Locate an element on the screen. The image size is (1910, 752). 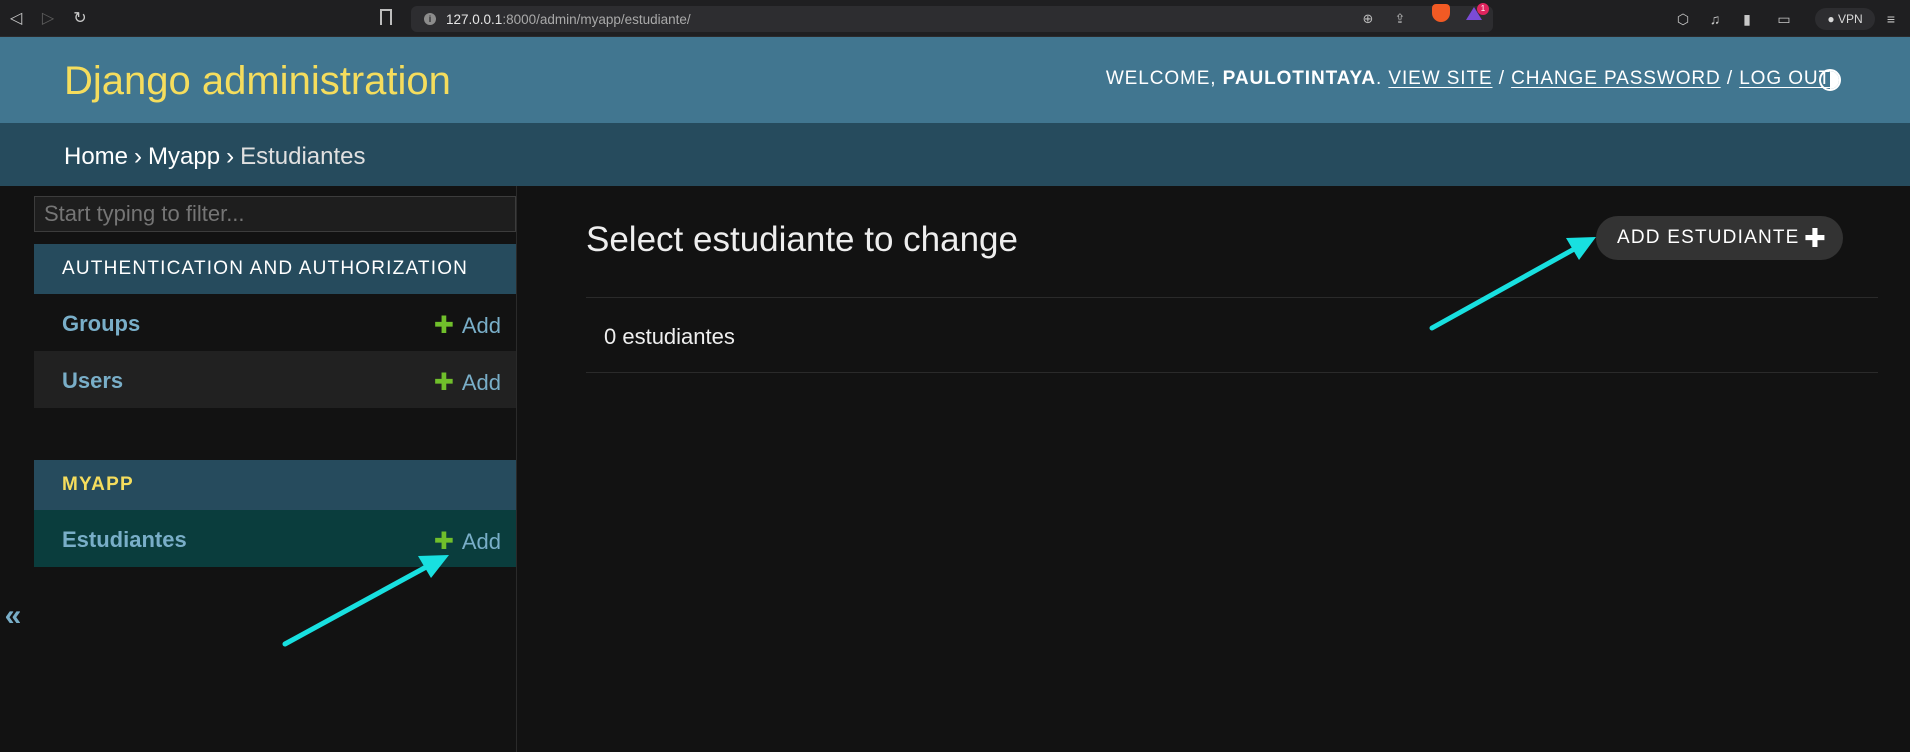
site-branding: Django administration is located at coordinates (257, 81).